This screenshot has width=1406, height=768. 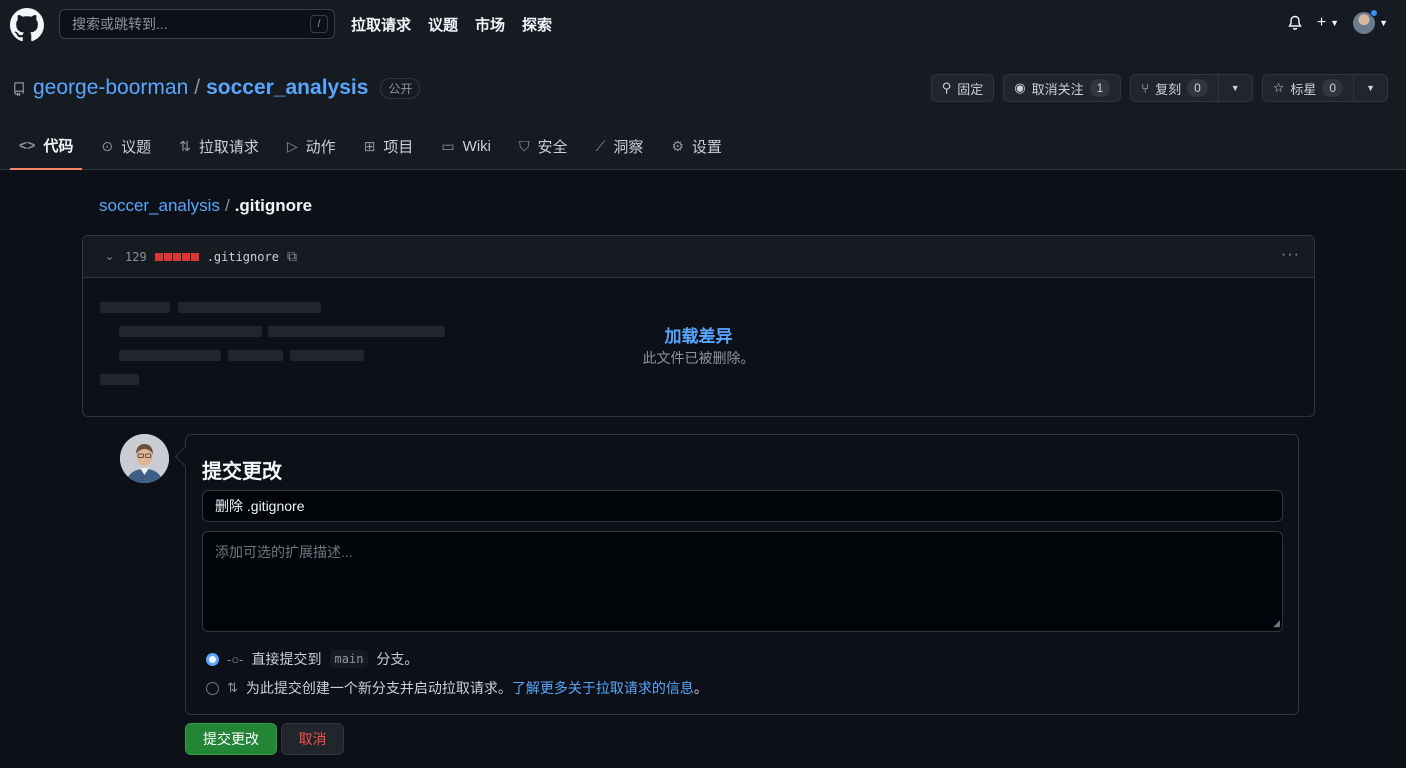 I want to click on watch-count: 1, so click(x=1100, y=88).